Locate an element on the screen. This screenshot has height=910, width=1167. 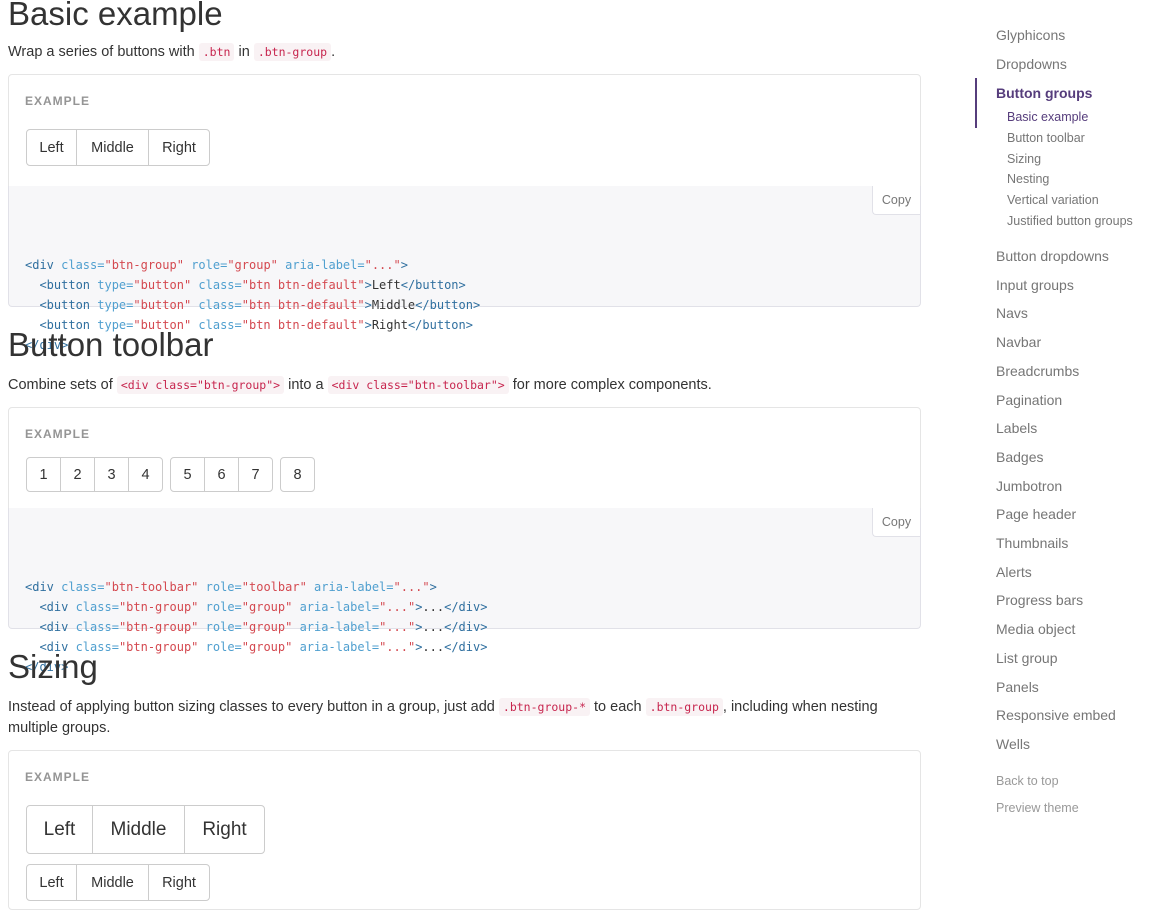
btn-group-large: Left Middle Right is located at coordinates (145, 829).